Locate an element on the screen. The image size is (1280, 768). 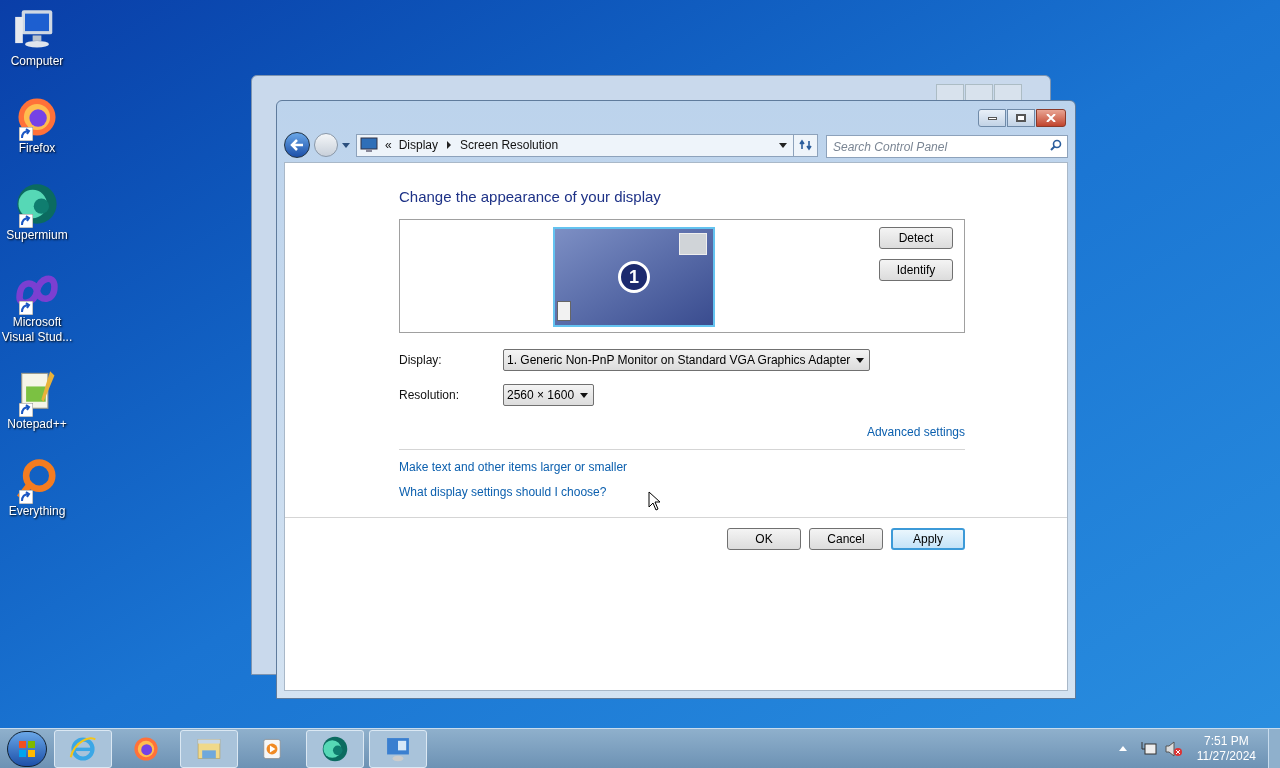
refresh-icon is located at coordinates (805, 145).